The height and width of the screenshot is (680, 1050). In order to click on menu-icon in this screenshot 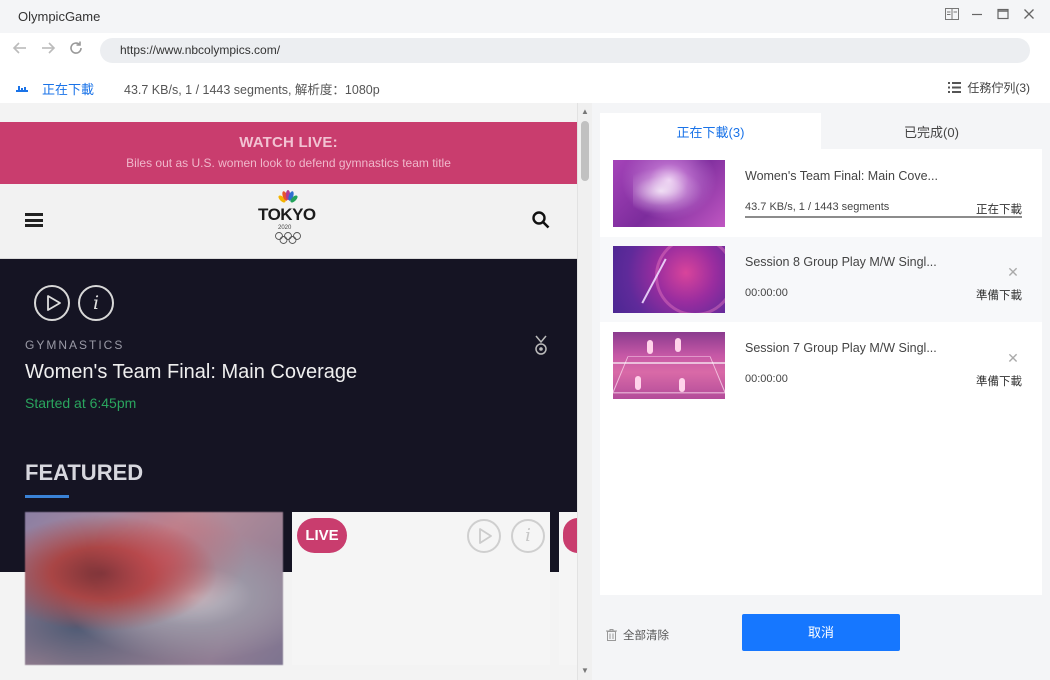, I will do `click(34, 220)`.